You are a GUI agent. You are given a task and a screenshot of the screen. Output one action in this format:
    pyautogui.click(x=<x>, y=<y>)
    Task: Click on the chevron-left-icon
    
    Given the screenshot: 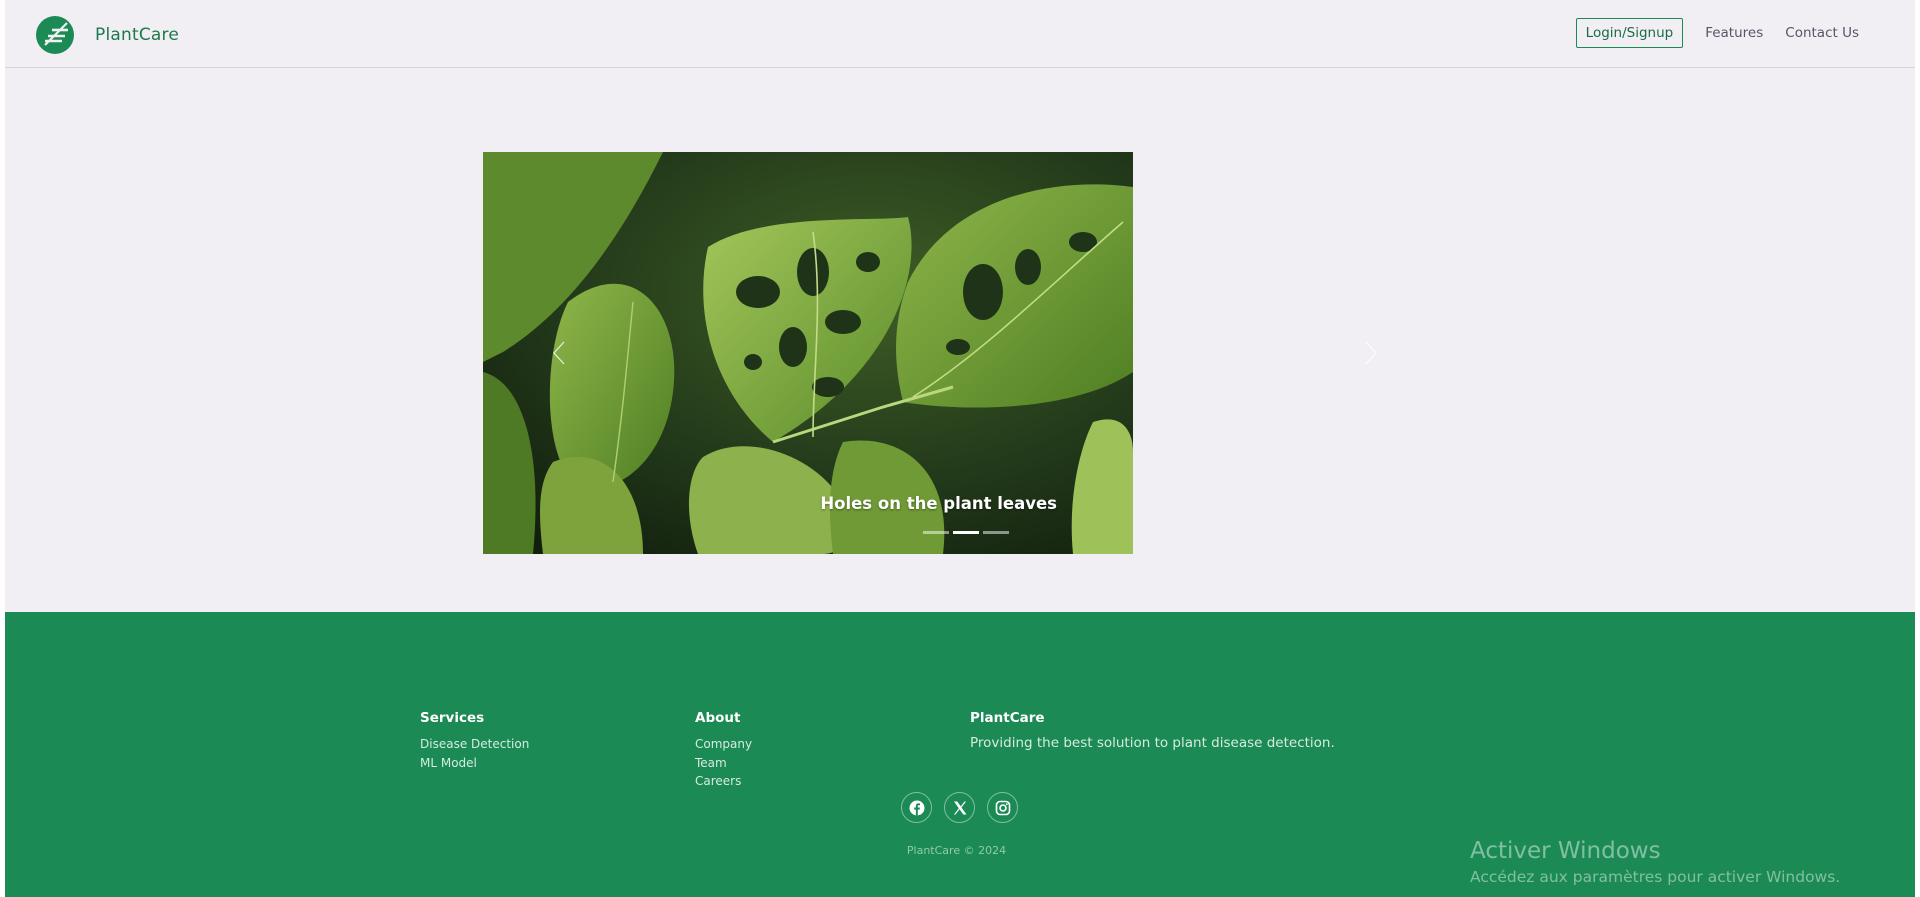 What is the action you would take?
    pyautogui.click(x=559, y=353)
    